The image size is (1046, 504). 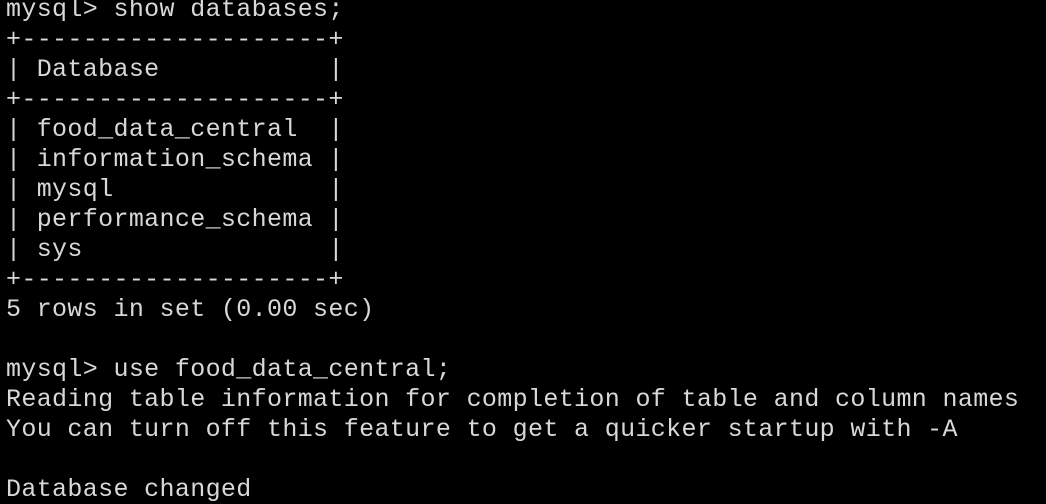 I want to click on table-row: | performance_schema |, so click(x=175, y=219).